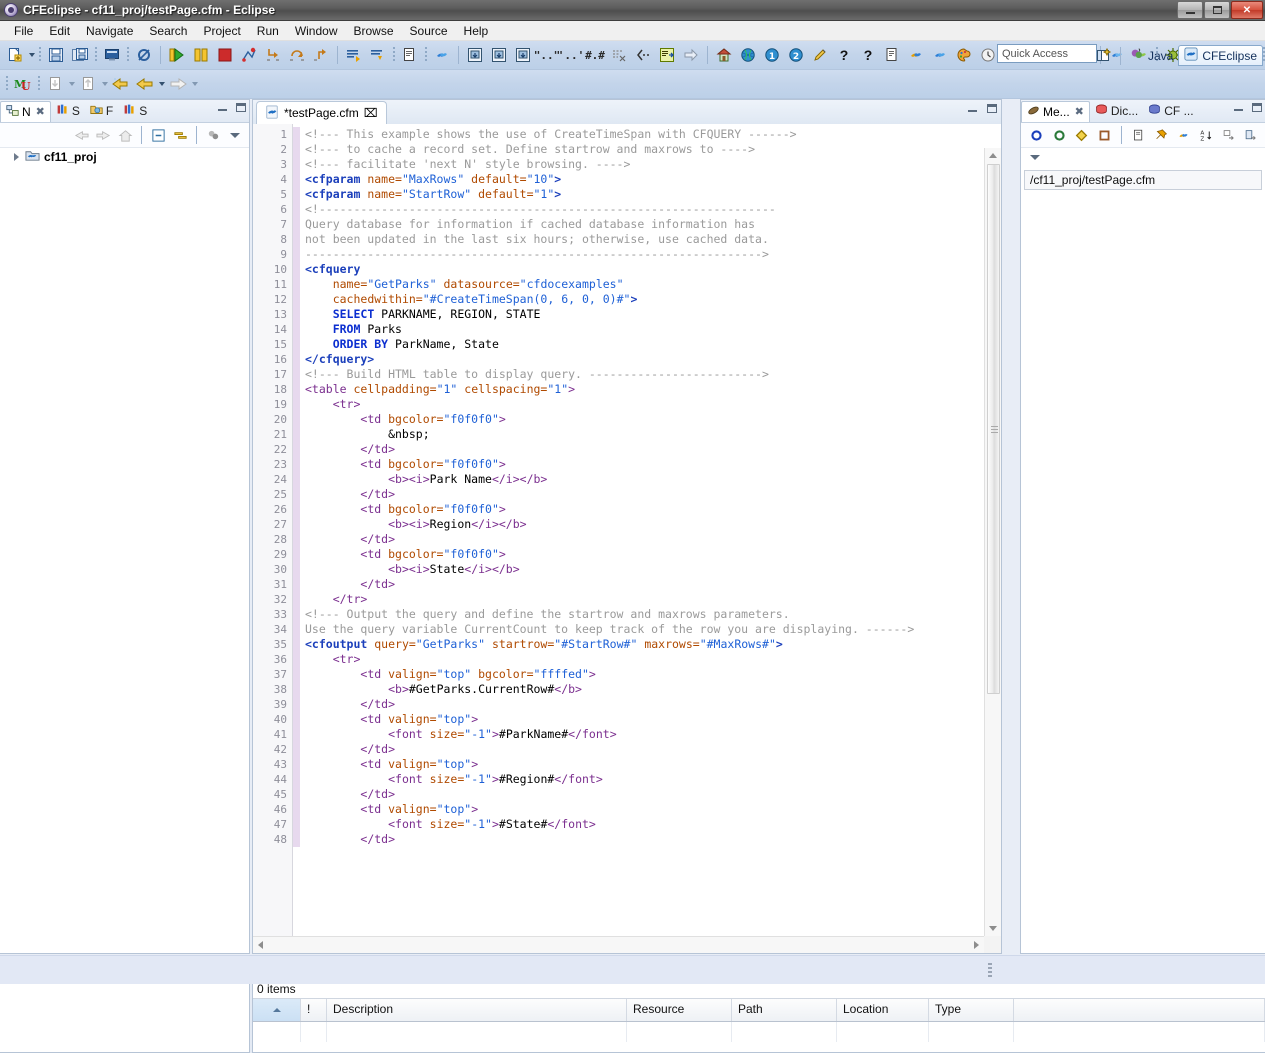 The image size is (1265, 1053). I want to click on link-editor-icon, so click(180, 135).